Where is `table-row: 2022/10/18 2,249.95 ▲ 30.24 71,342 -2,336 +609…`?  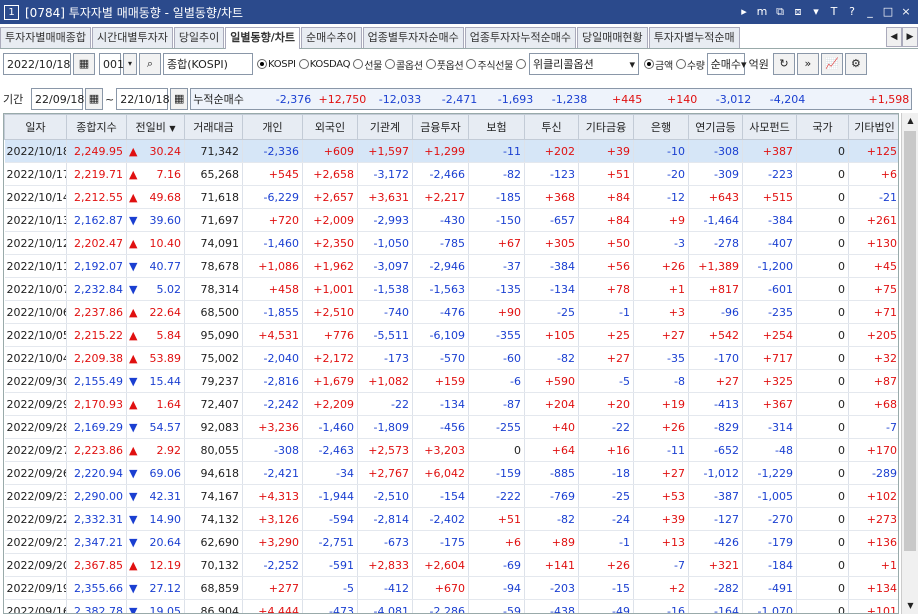
table-row: 2022/10/18 2,249.95 ▲ 30.24 71,342 -2,336 +609… is located at coordinates (451, 151).